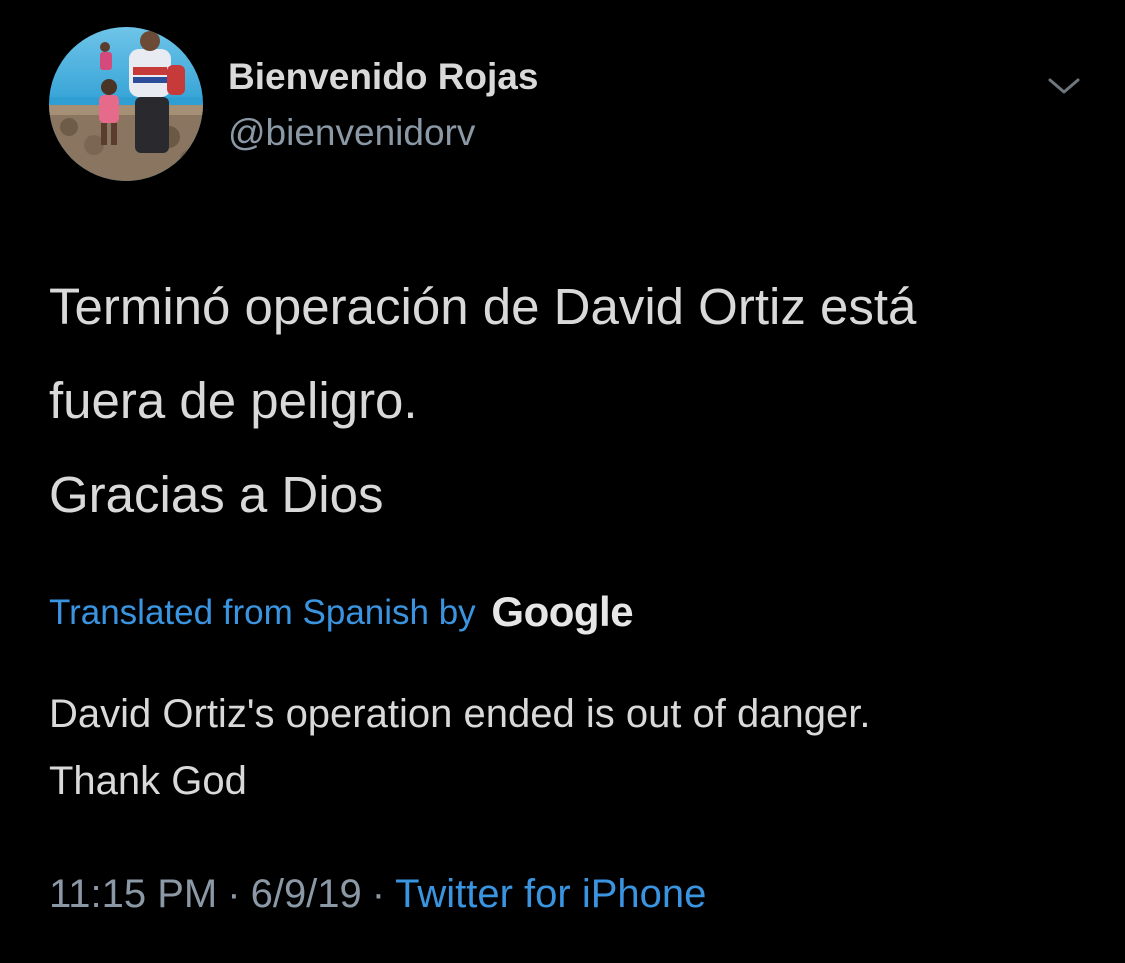 Image resolution: width=1125 pixels, height=963 pixels. What do you see at coordinates (233, 400) in the screenshot?
I see `tweet-text-line: fuera de peligro.` at bounding box center [233, 400].